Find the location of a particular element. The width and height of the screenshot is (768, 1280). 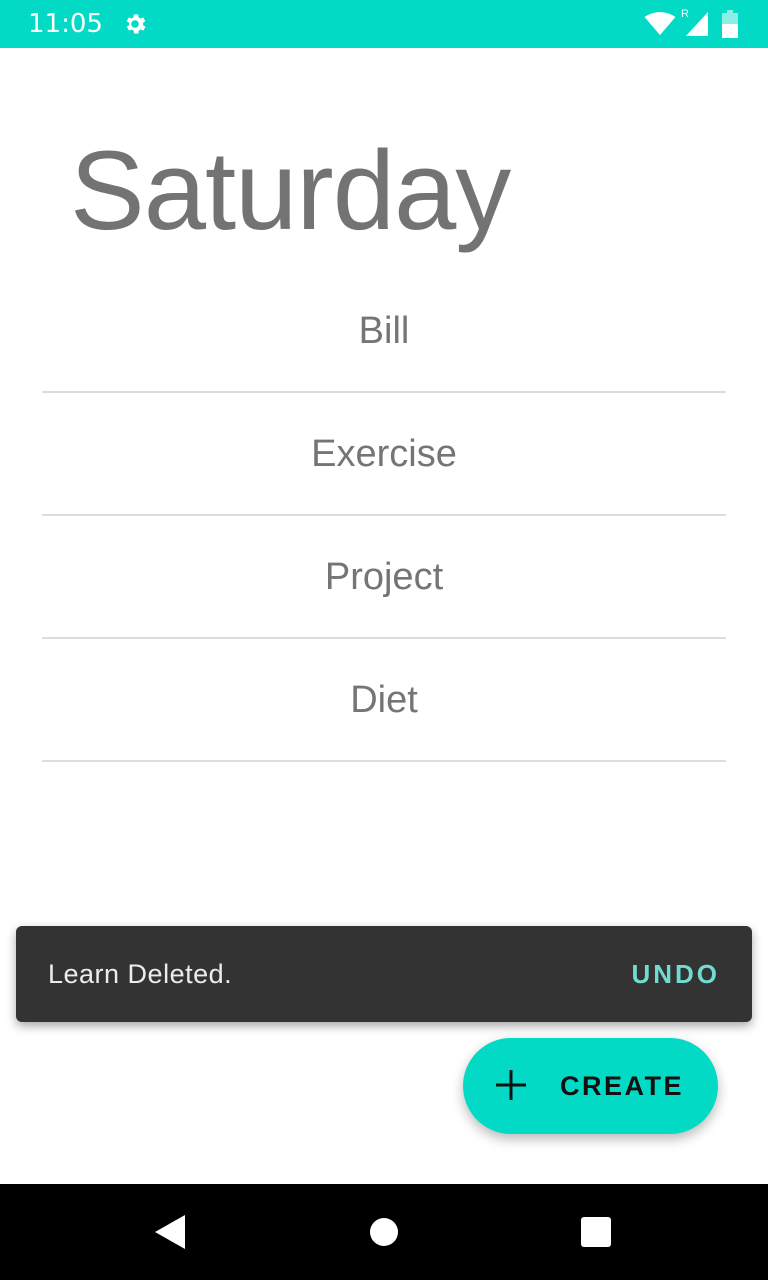

gear-icon is located at coordinates (136, 24).